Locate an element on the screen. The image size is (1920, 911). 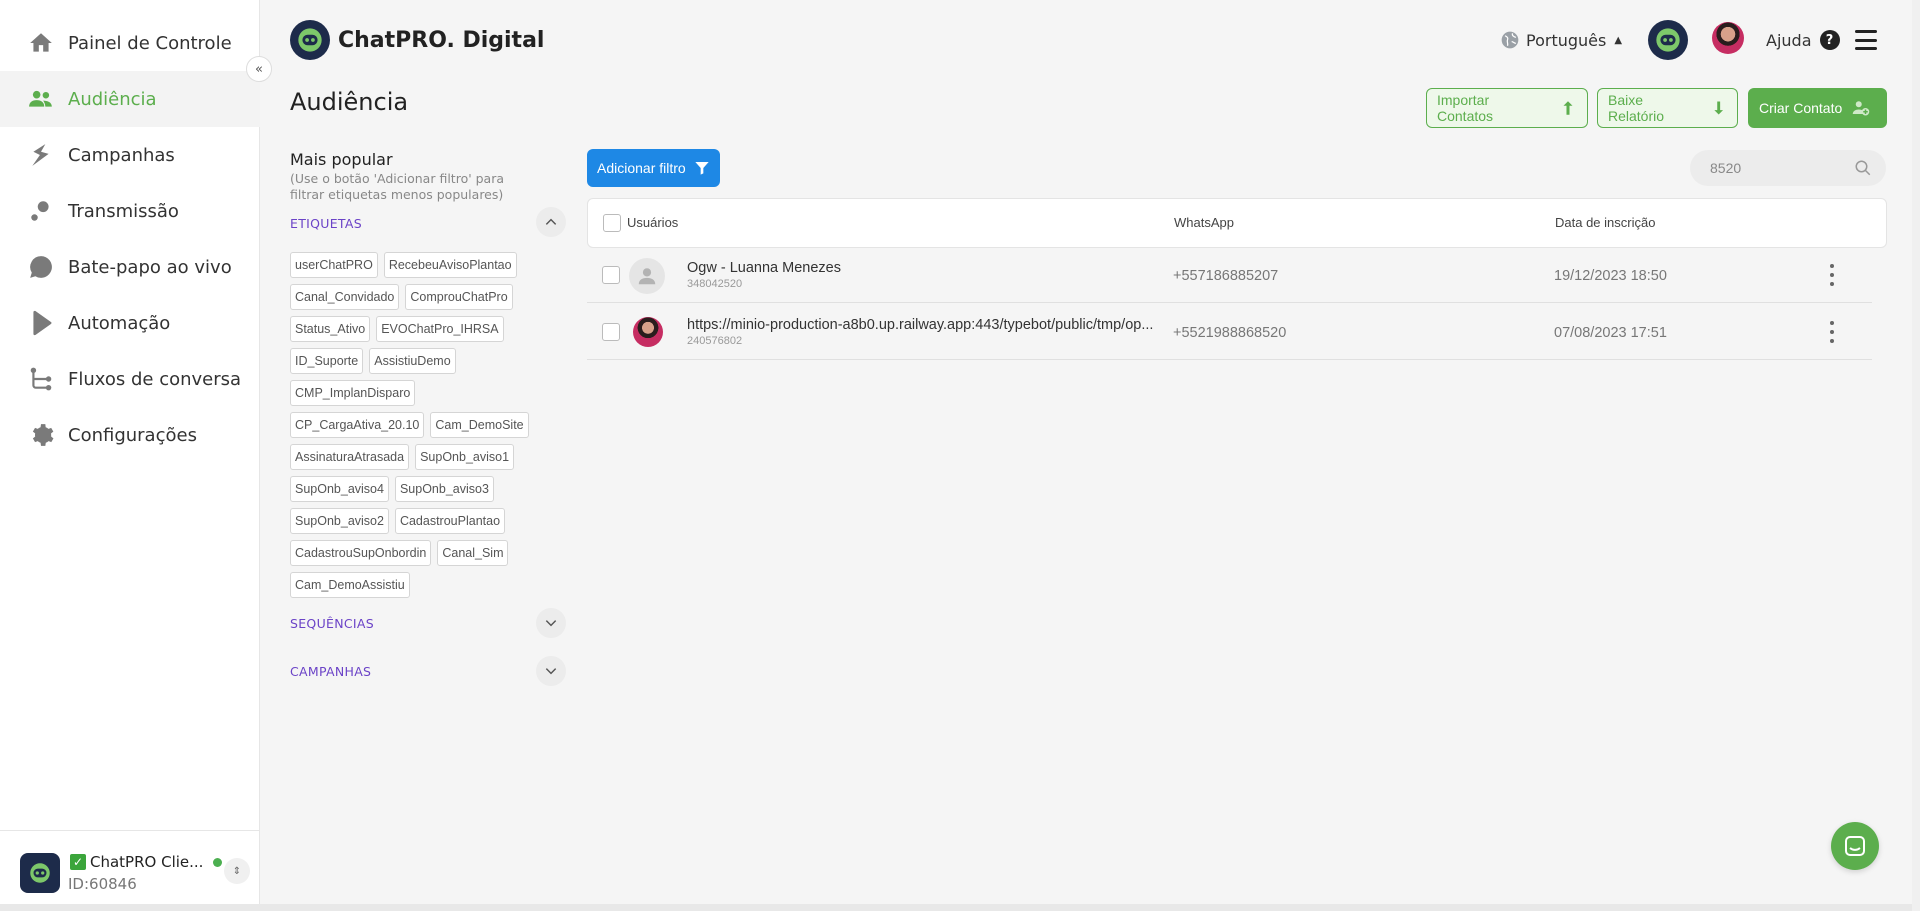
menu-icon is located at coordinates (1866, 40).